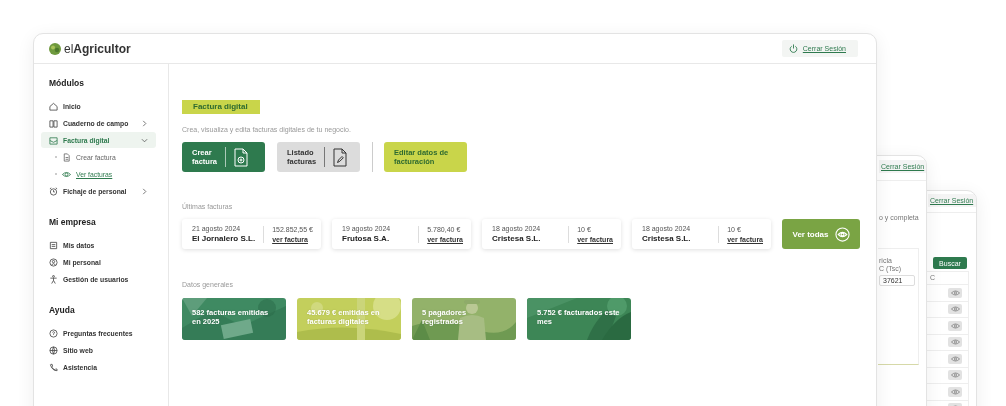 The image size is (1006, 406). Describe the element at coordinates (53, 140) in the screenshot. I see `inbox-icon` at that location.